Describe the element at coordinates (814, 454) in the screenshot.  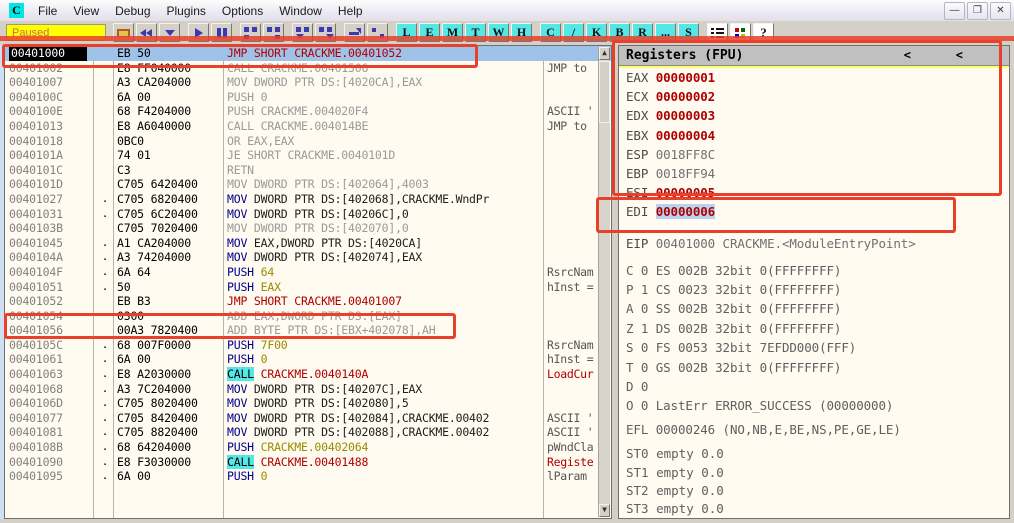
I see `fpu-register-row: ST0 empty 0.0` at that location.